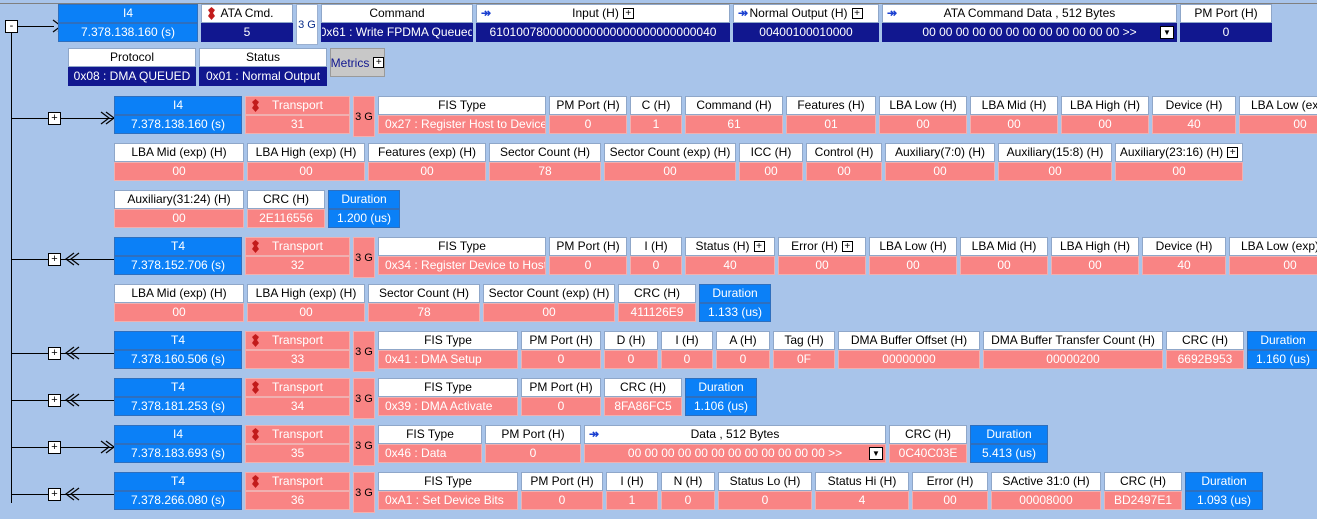  Describe the element at coordinates (798, 13) in the screenshot. I see `field-header-label: Normal Output (H)` at that location.